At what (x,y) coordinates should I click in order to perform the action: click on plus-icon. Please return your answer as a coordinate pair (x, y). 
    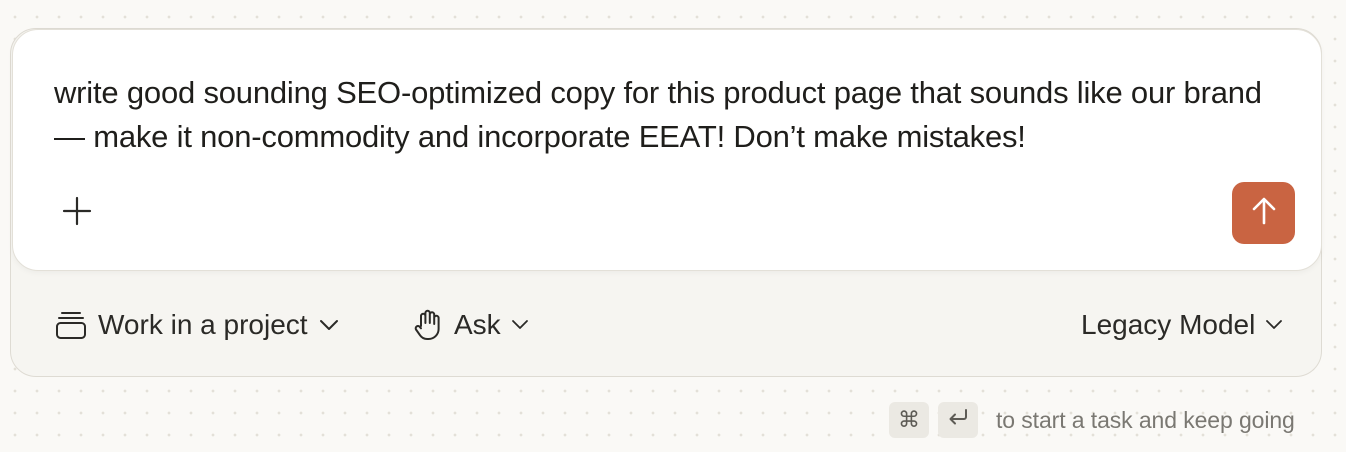
    Looking at the image, I should click on (77, 213).